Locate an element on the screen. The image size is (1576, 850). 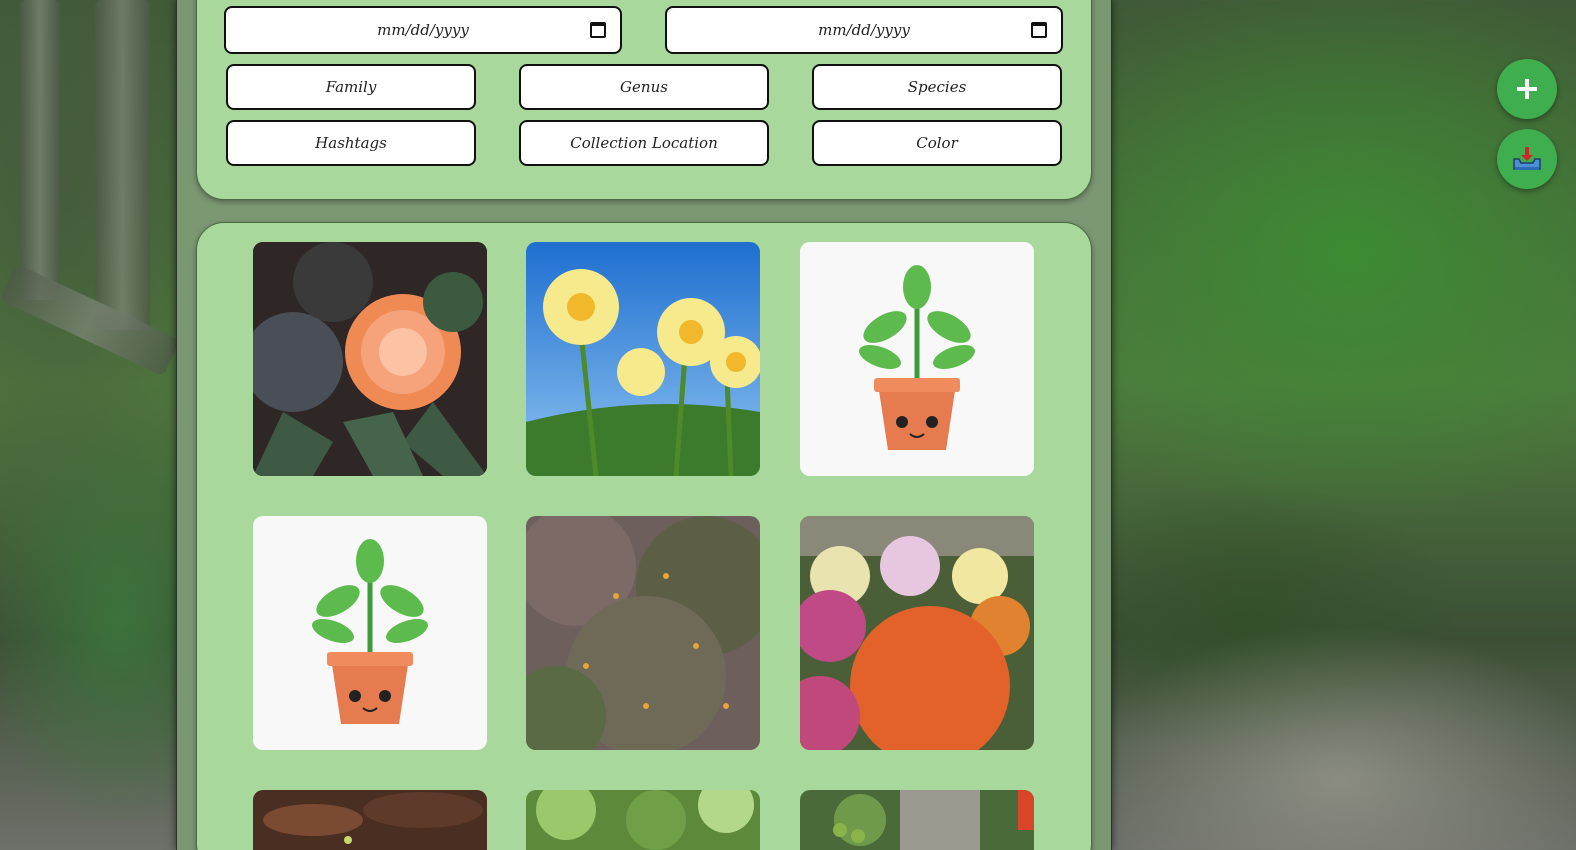
leaf-litter-image is located at coordinates (370, 820).